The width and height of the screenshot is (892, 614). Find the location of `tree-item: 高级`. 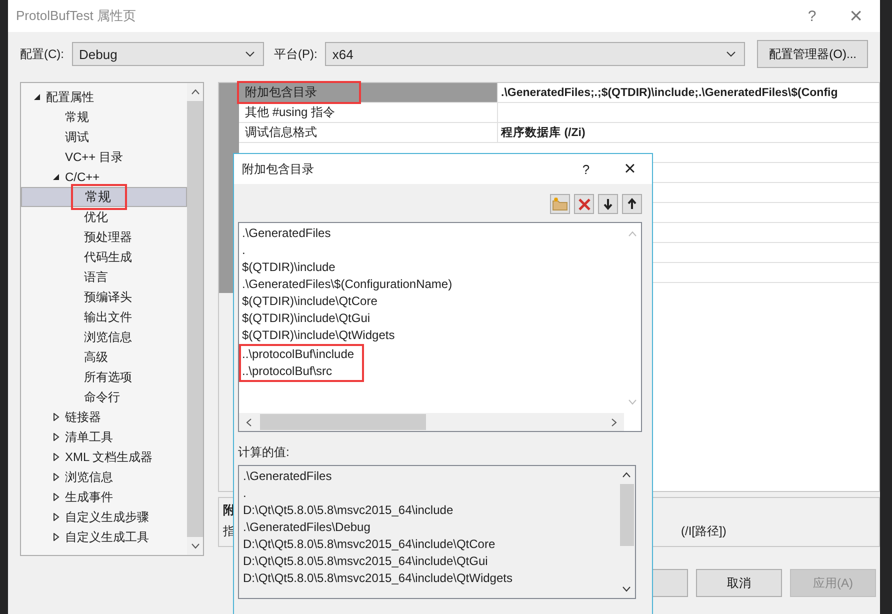

tree-item: 高级 is located at coordinates (104, 357).